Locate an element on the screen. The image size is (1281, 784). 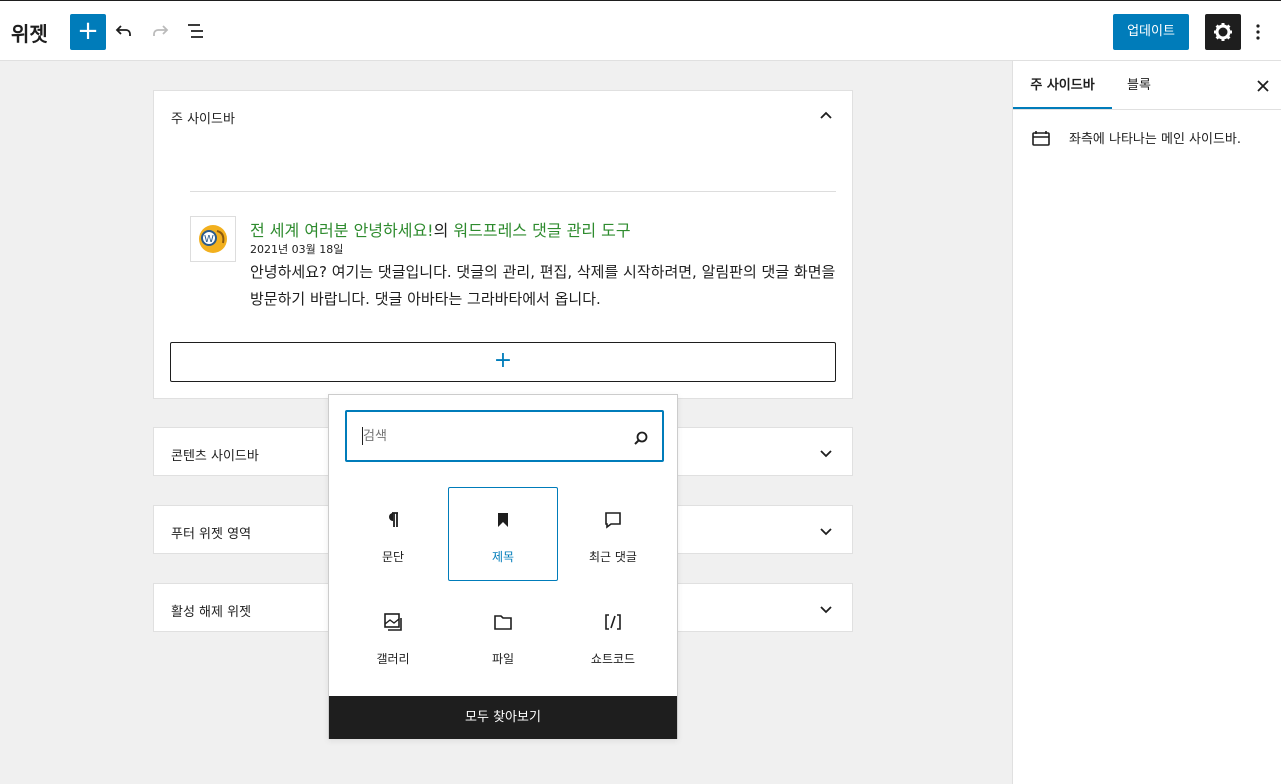
close-icon is located at coordinates (1263, 86).